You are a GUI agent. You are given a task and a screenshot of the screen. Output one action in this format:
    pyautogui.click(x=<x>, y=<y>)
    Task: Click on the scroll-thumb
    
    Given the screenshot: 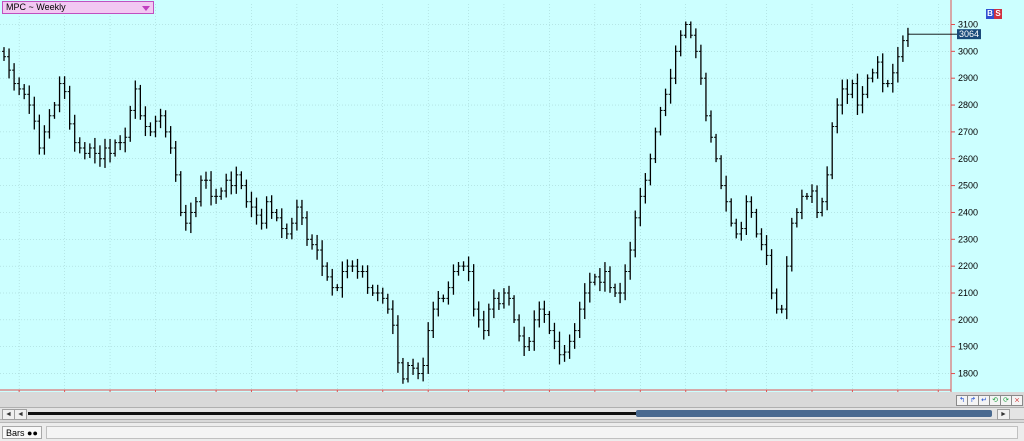 What is the action you would take?
    pyautogui.click(x=814, y=413)
    